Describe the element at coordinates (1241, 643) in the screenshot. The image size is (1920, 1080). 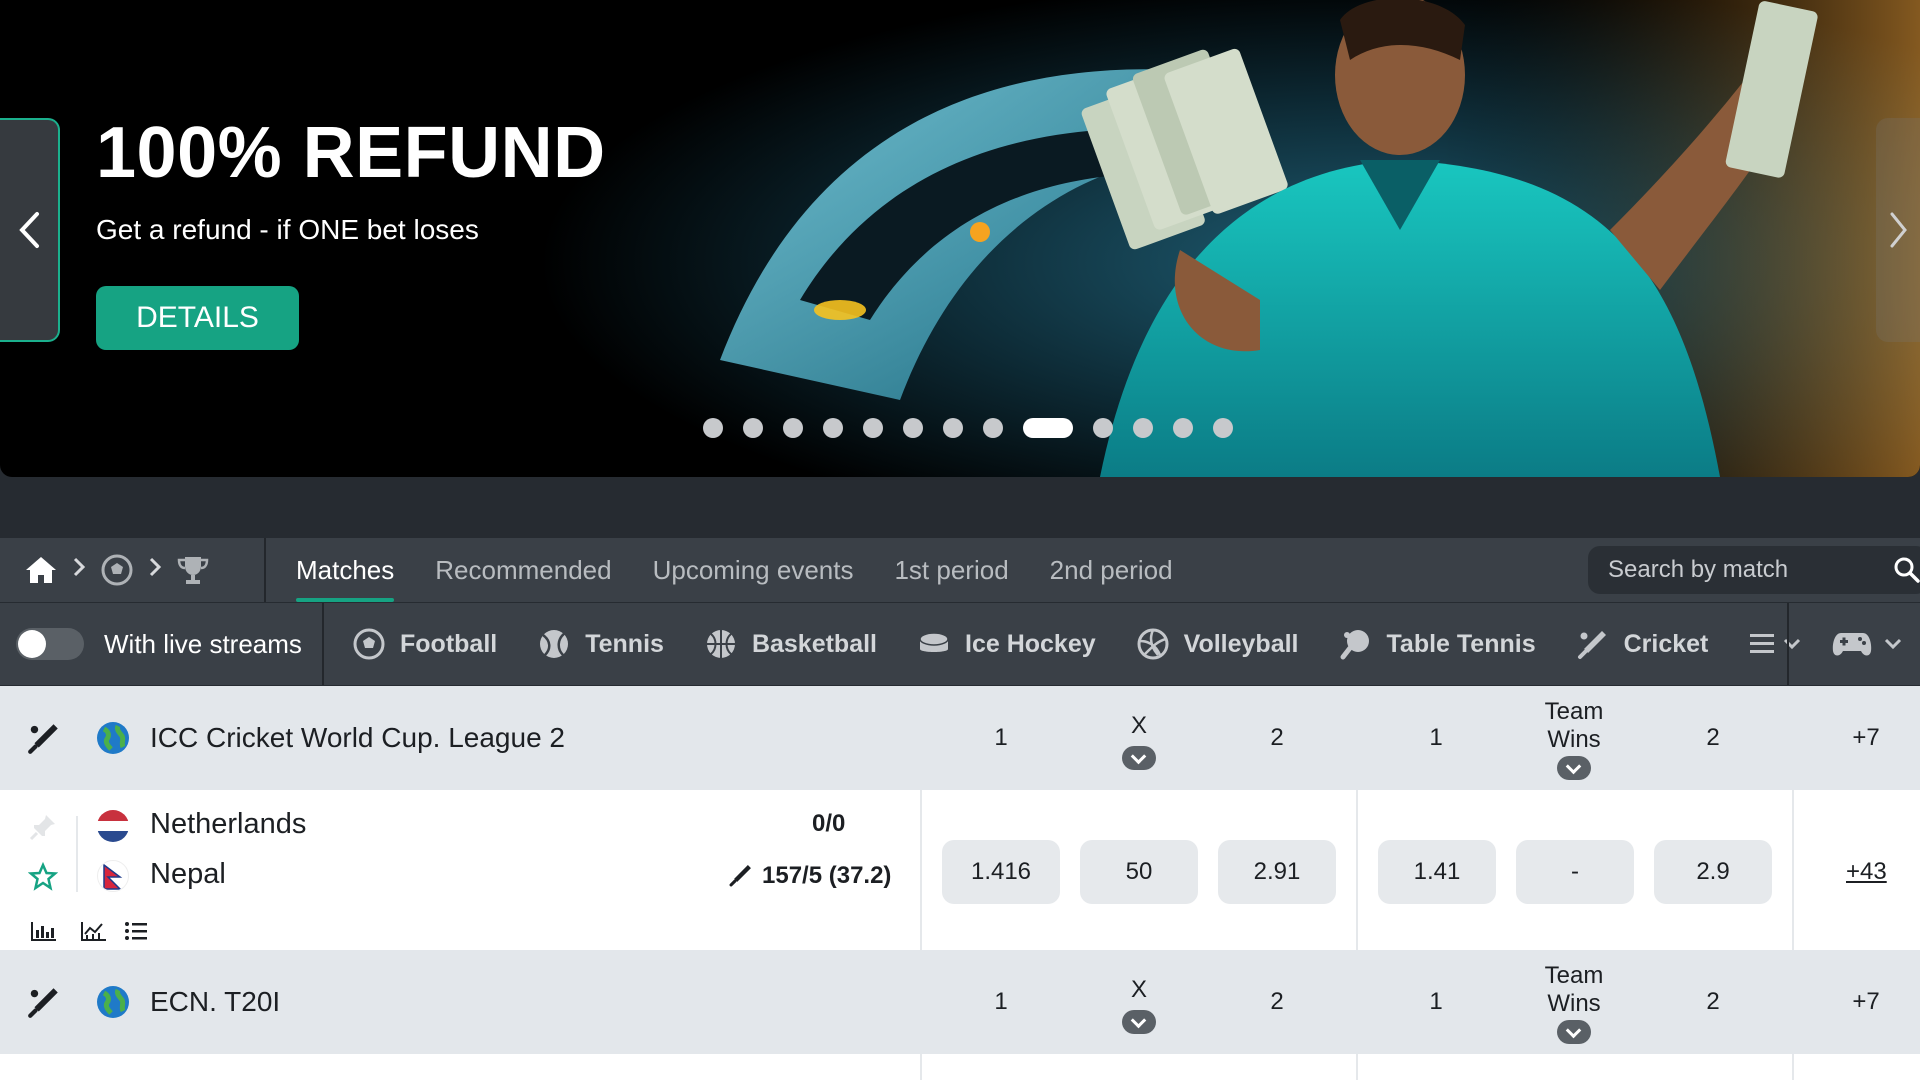
I see `sport-label: Volleyball` at that location.